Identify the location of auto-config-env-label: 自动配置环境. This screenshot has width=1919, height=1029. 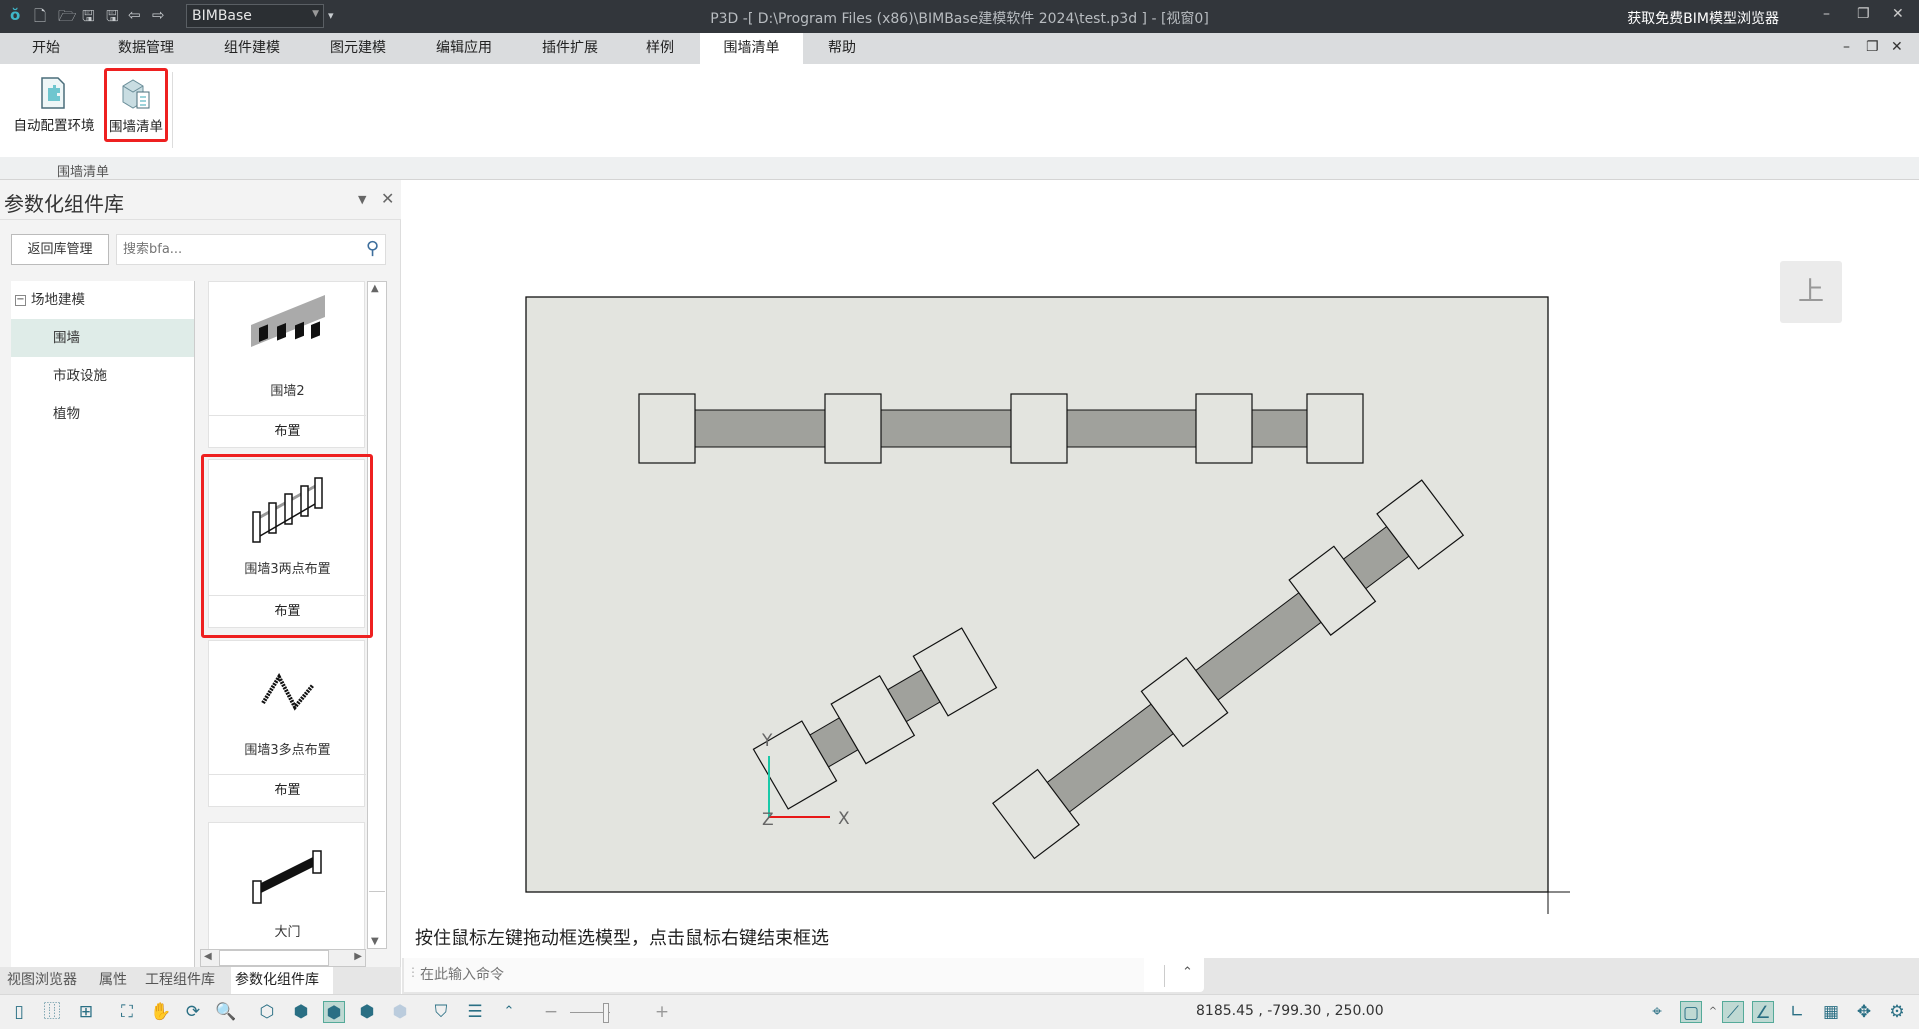
(54, 126).